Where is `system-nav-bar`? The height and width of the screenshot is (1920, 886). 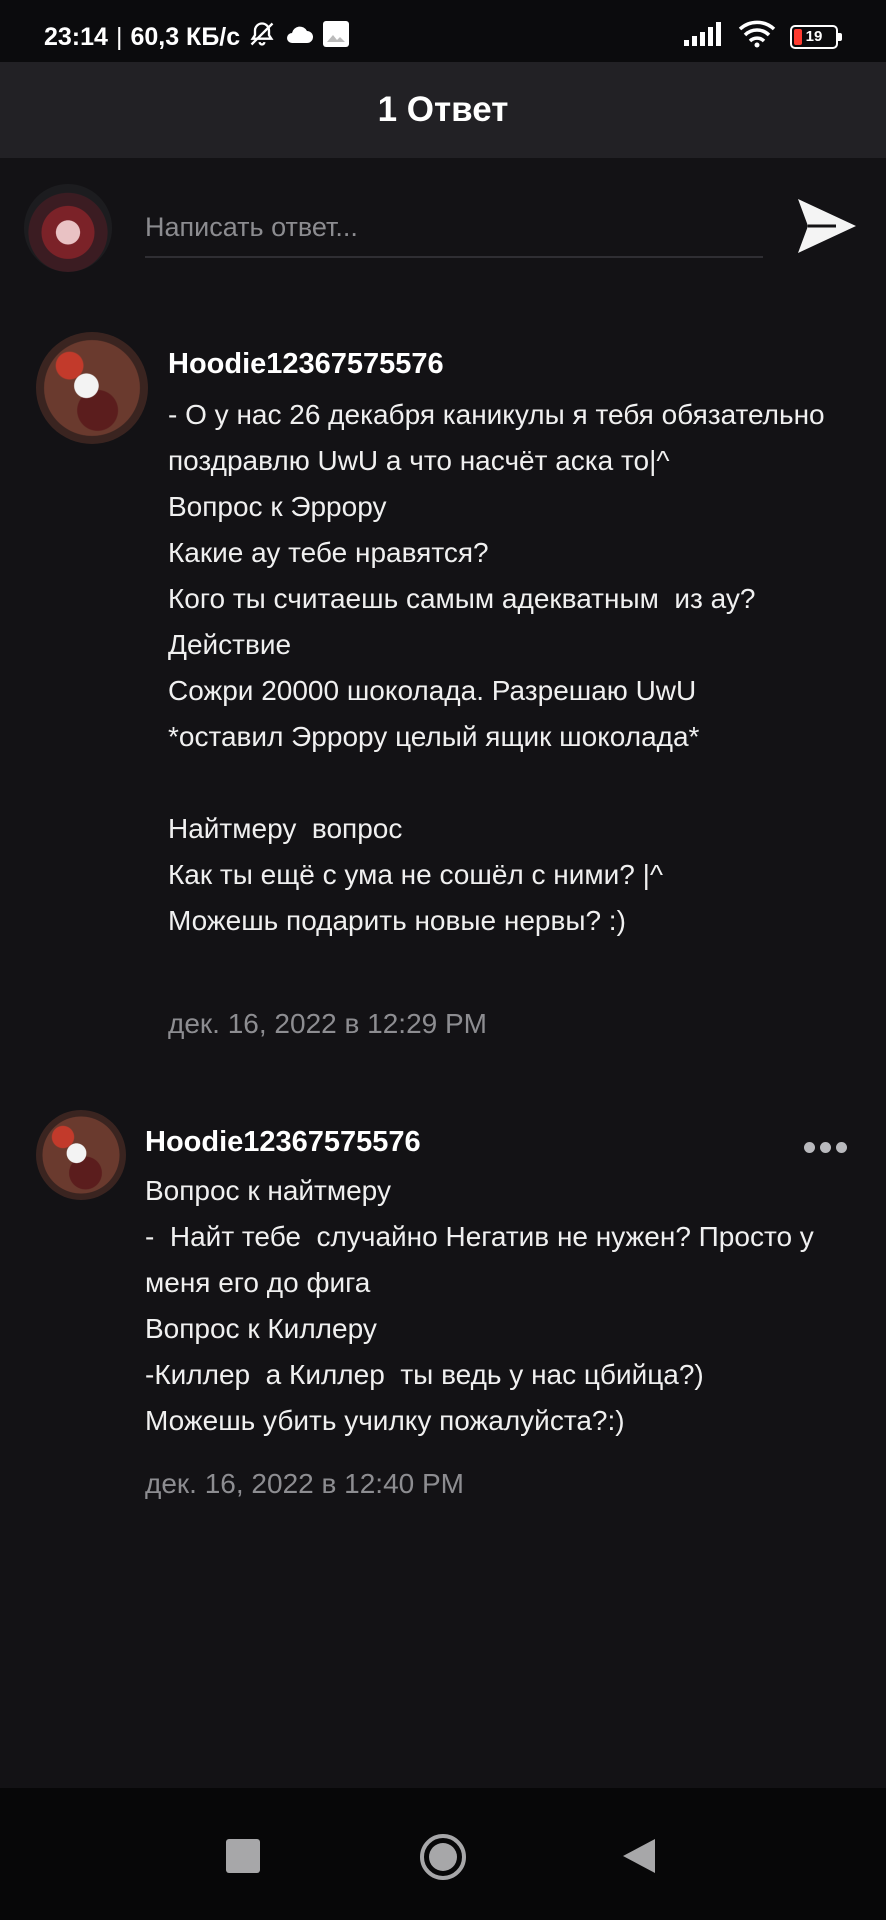
system-nav-bar is located at coordinates (443, 1854).